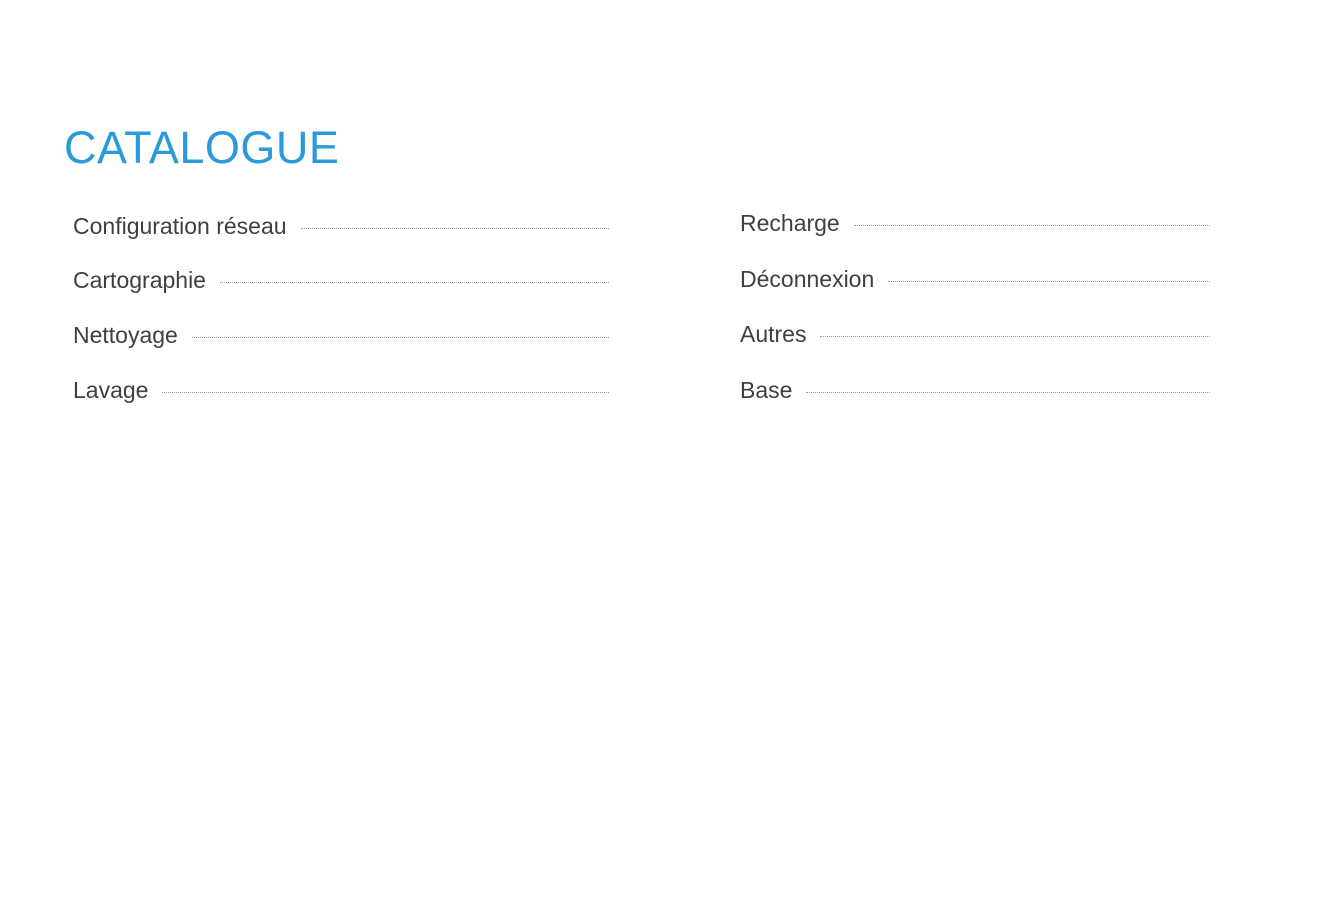 The width and height of the screenshot is (1324, 914). Describe the element at coordinates (125, 335) in the screenshot. I see `toc-entry-label: Nettoyage` at that location.